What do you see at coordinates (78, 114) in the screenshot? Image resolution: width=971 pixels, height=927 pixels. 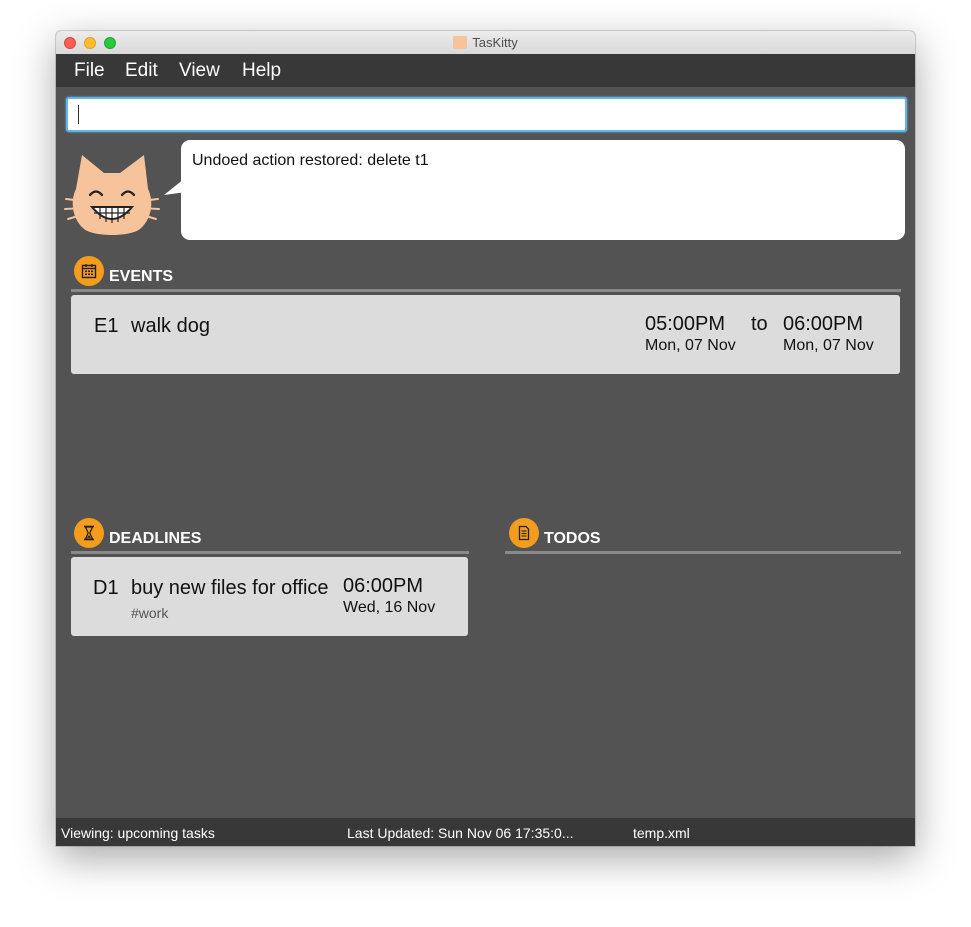 I see `text-caret` at bounding box center [78, 114].